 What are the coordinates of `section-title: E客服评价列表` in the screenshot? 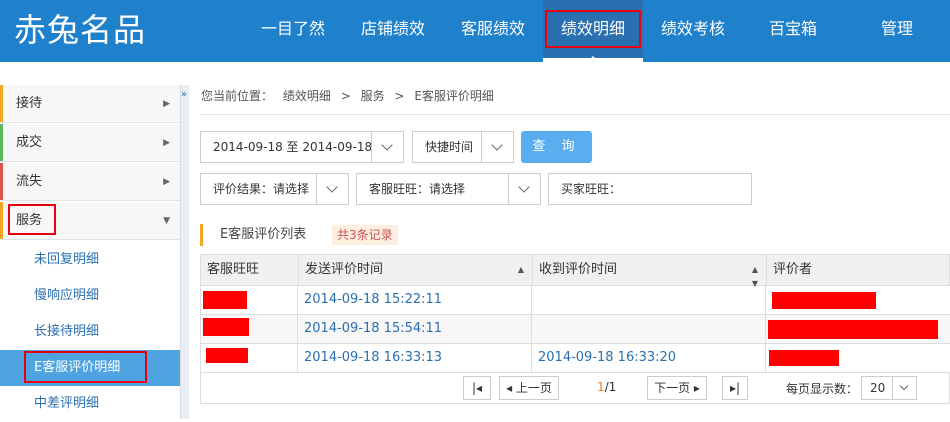 It's located at (253, 235).